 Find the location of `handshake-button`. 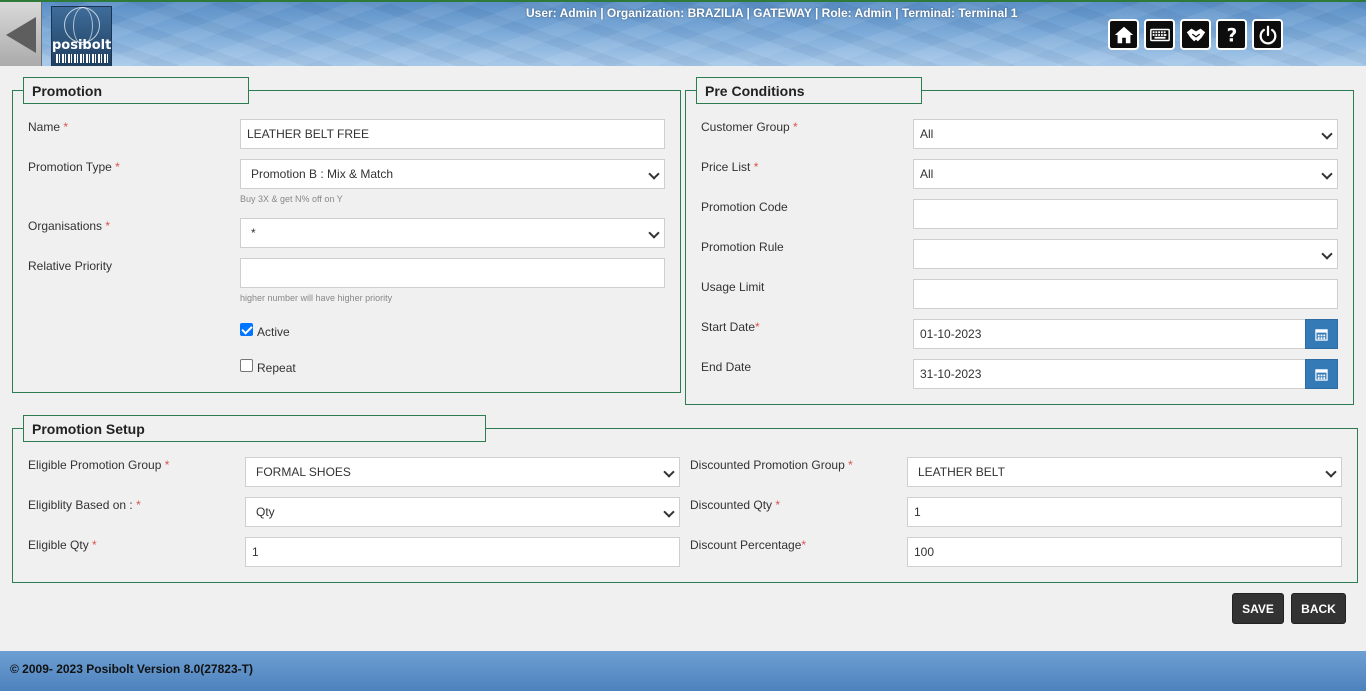

handshake-button is located at coordinates (1195, 34).